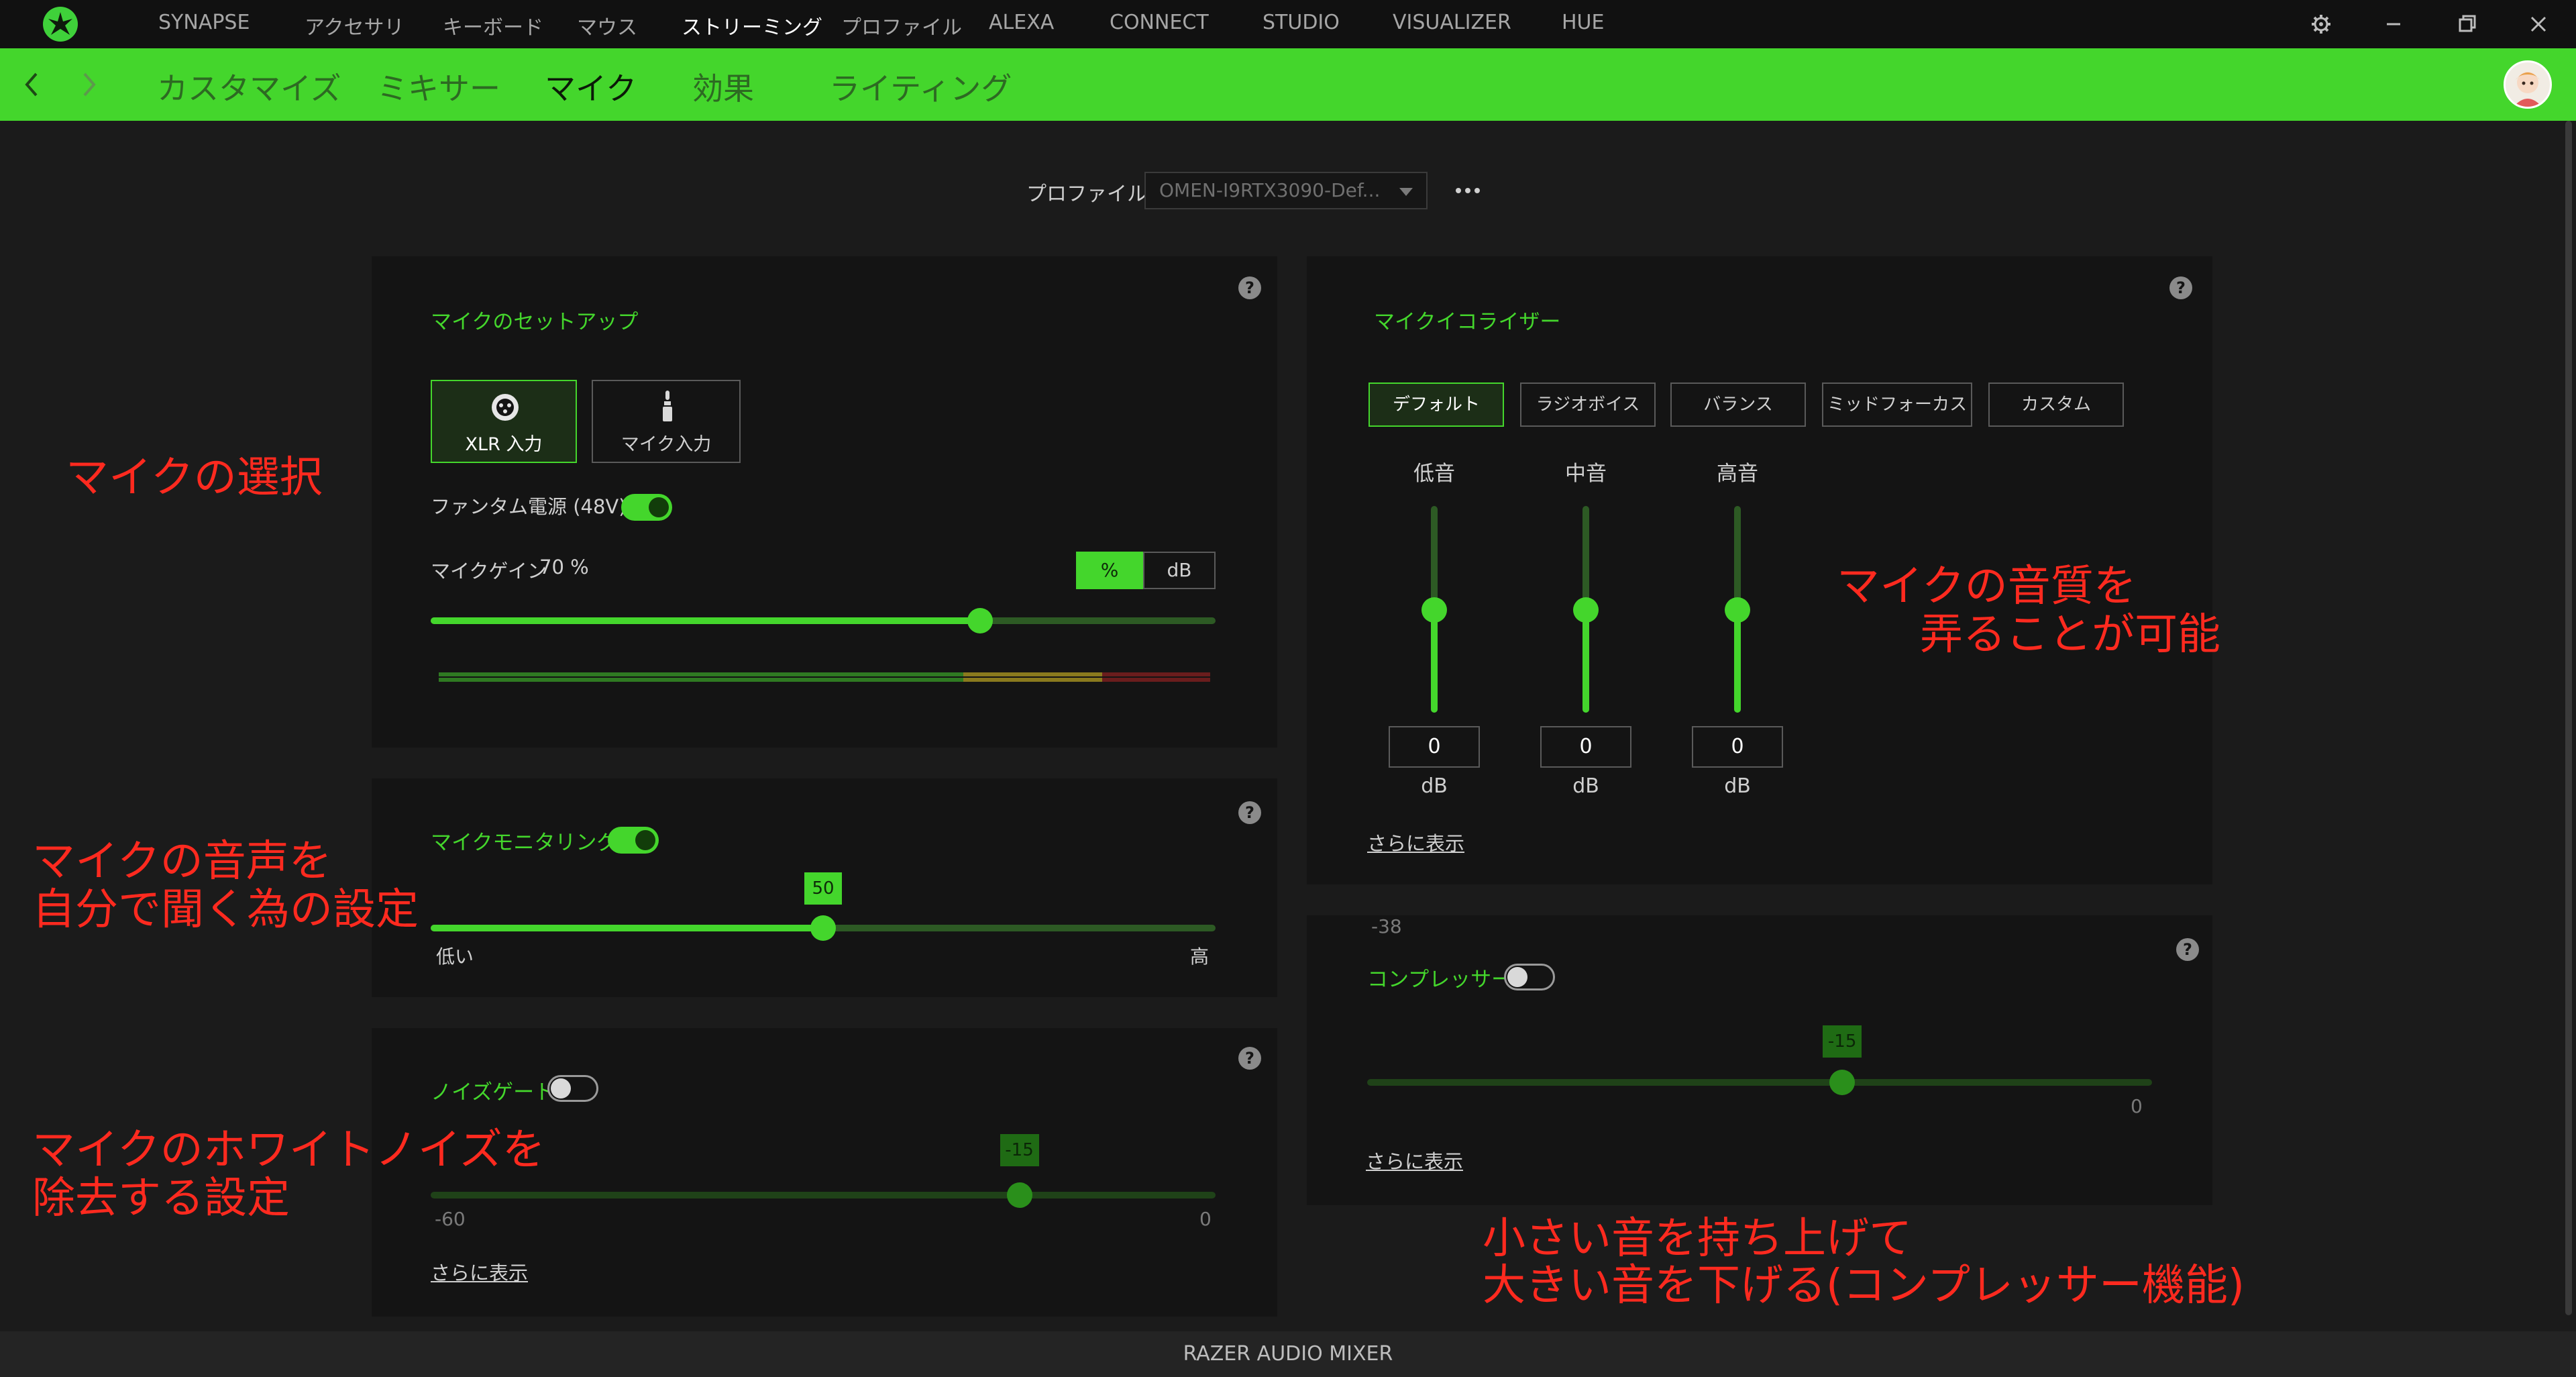 This screenshot has height=1377, width=2576. Describe the element at coordinates (161, 1198) in the screenshot. I see `annotation-noise-line2: 除去する設定` at that location.